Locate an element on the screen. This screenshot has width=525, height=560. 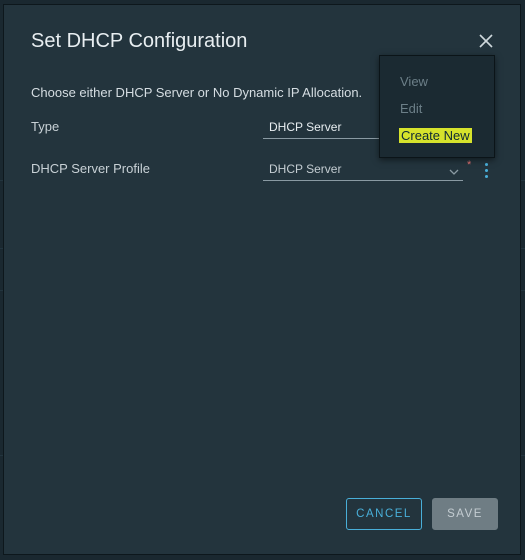
cancel-button: CANCEL is located at coordinates (384, 514).